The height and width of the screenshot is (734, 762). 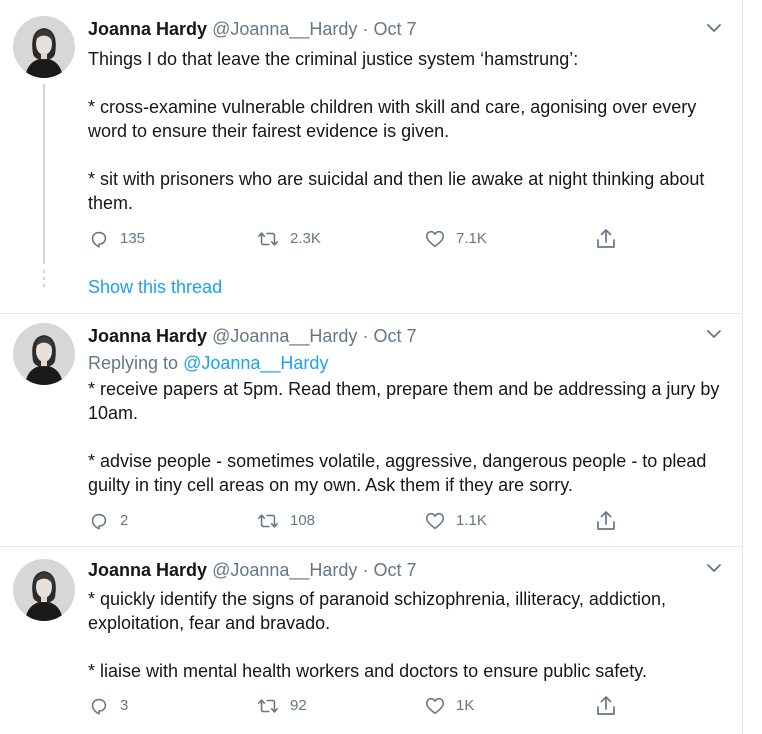 What do you see at coordinates (281, 706) in the screenshot?
I see `retweet-button: 92` at bounding box center [281, 706].